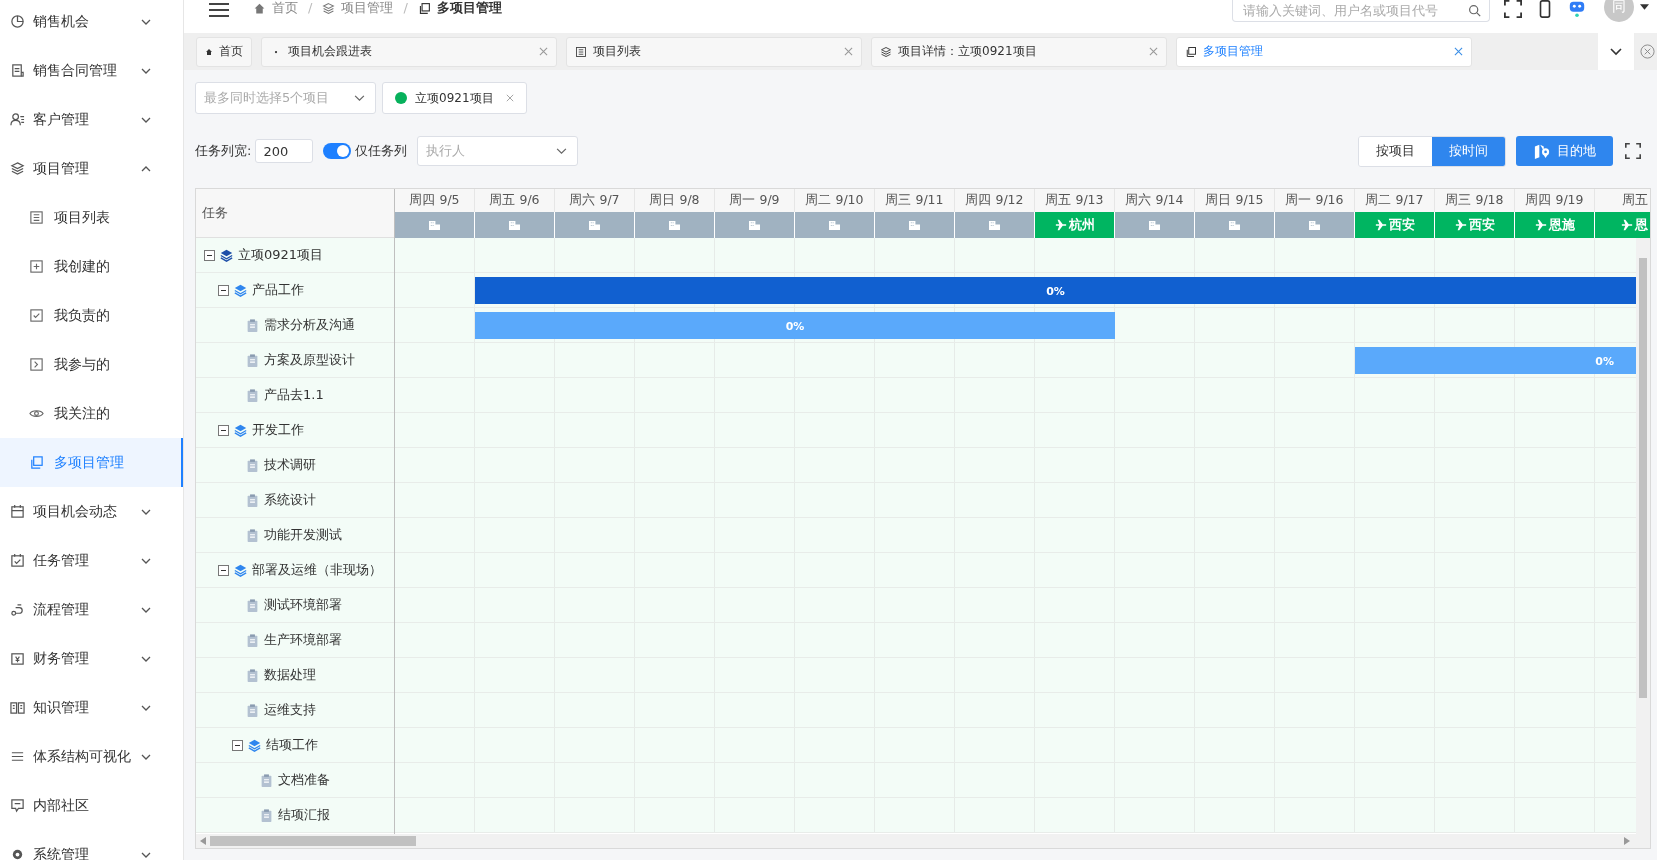  What do you see at coordinates (290, 675) in the screenshot?
I see `task-name: 数据处理` at bounding box center [290, 675].